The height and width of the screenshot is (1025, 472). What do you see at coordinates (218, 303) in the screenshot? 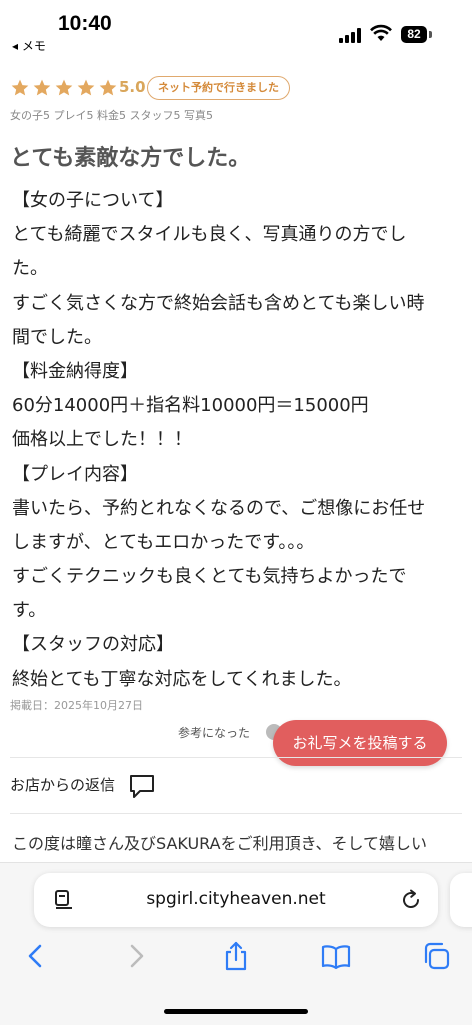
I see `review-line: すごく気さくな方で終始会話も含めとても楽しい時` at bounding box center [218, 303].